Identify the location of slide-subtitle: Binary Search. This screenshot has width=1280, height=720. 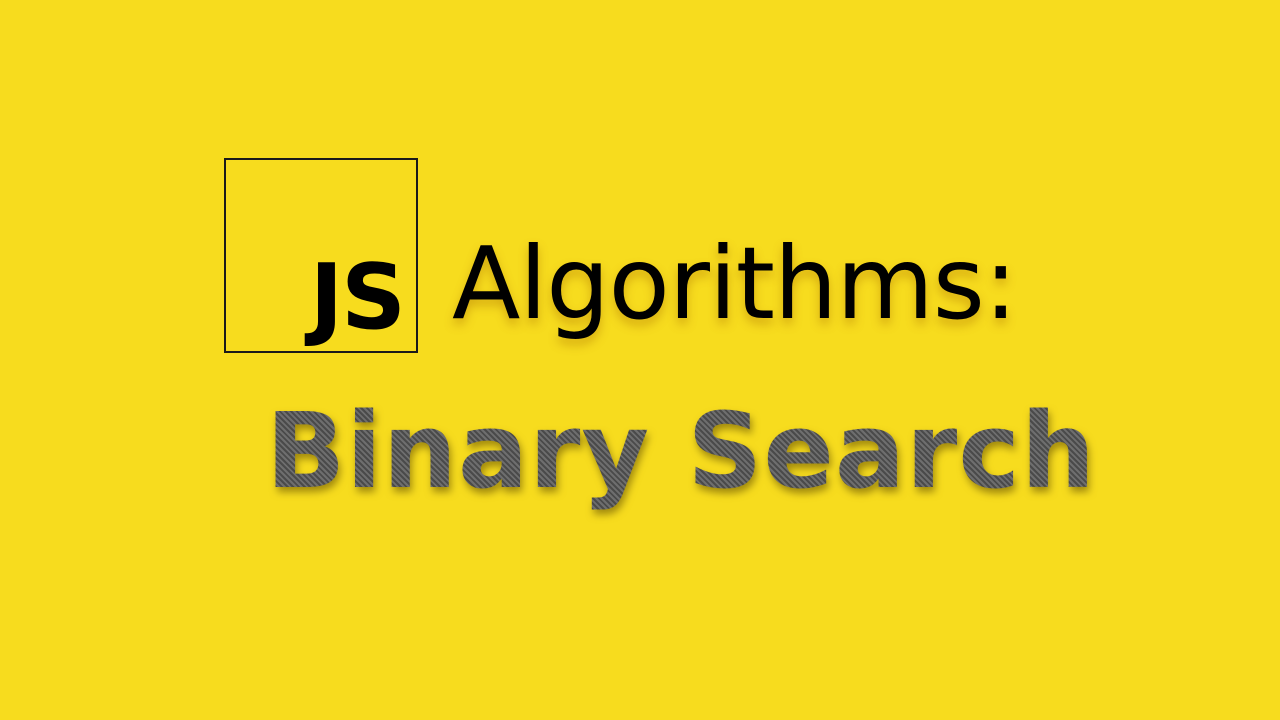
(681, 451).